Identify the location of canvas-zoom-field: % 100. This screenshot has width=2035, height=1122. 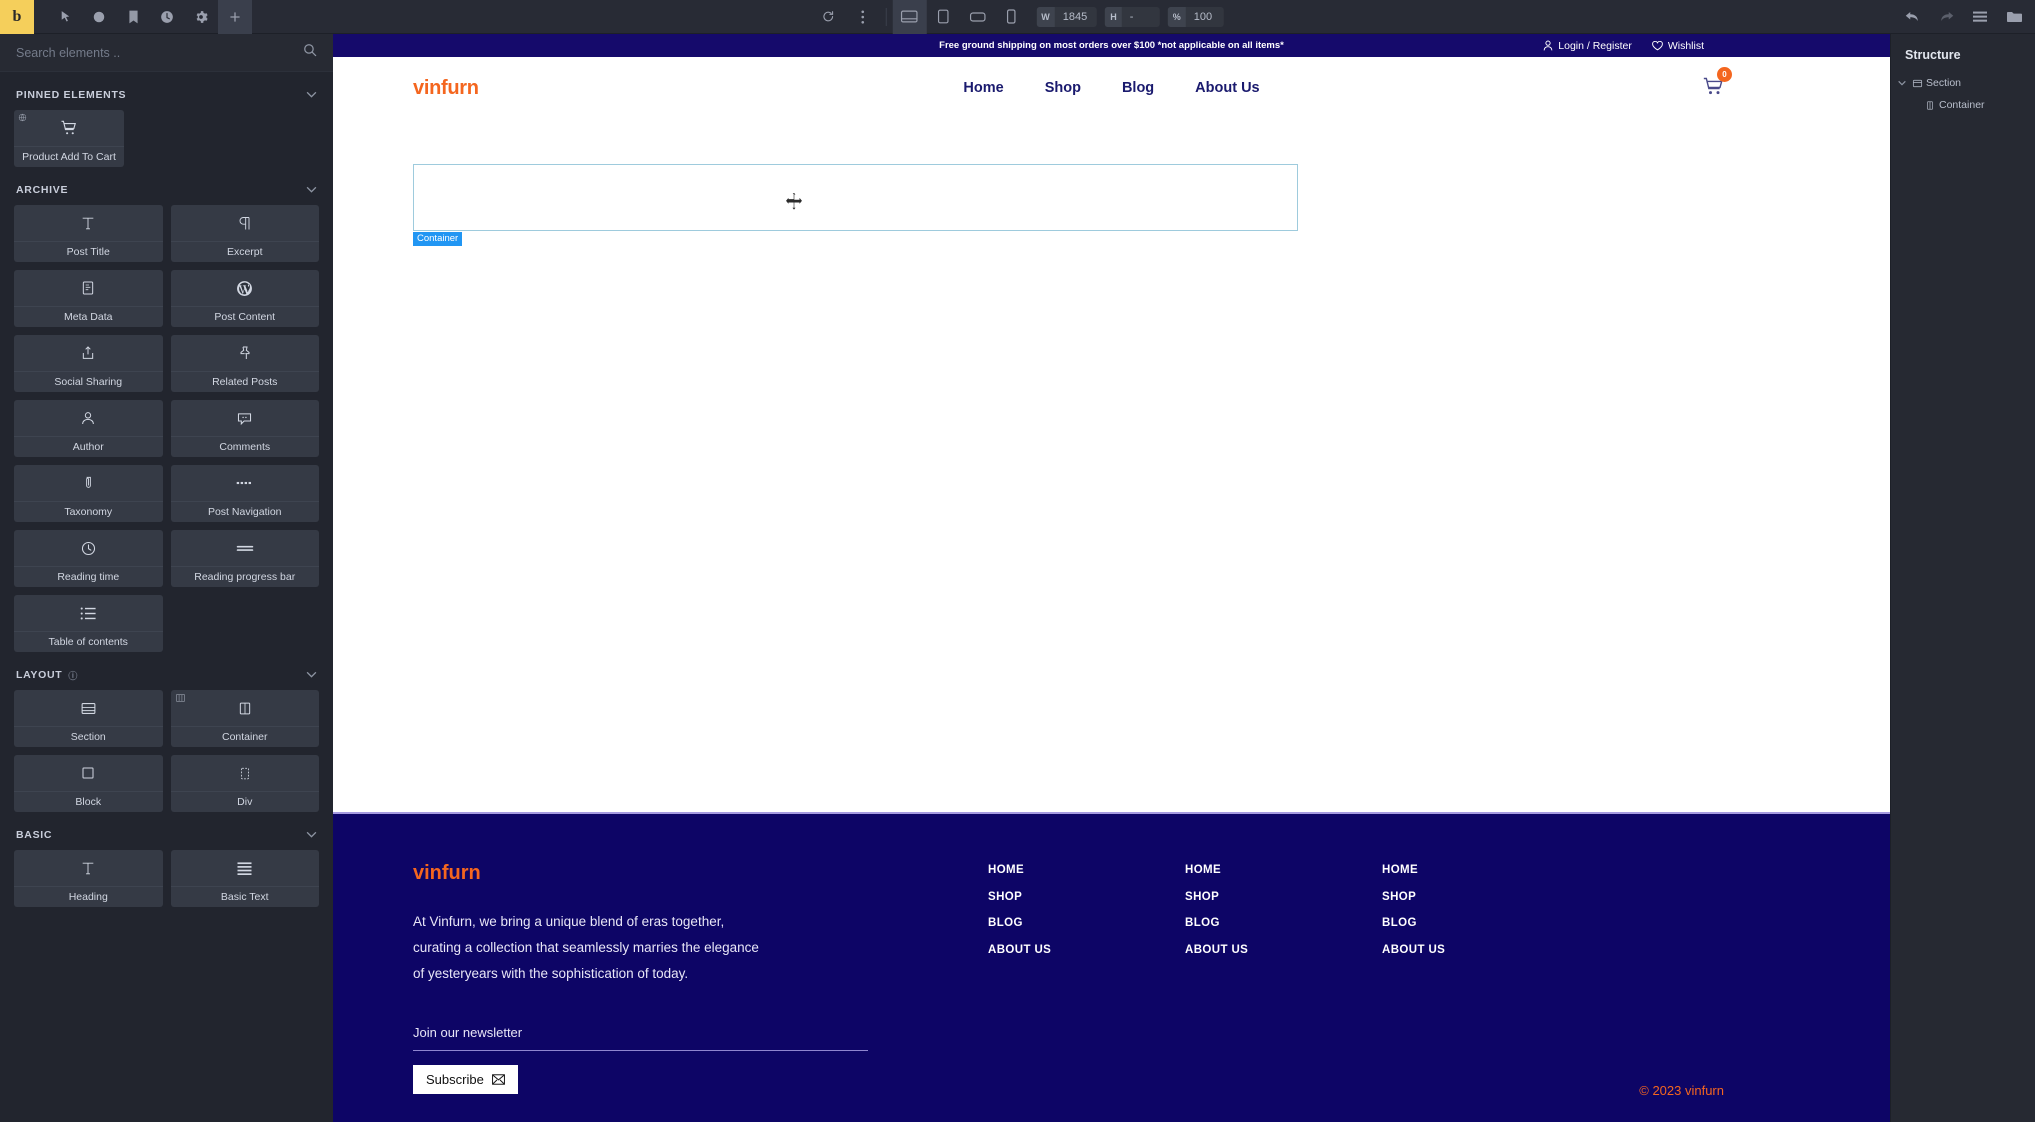
(1195, 16).